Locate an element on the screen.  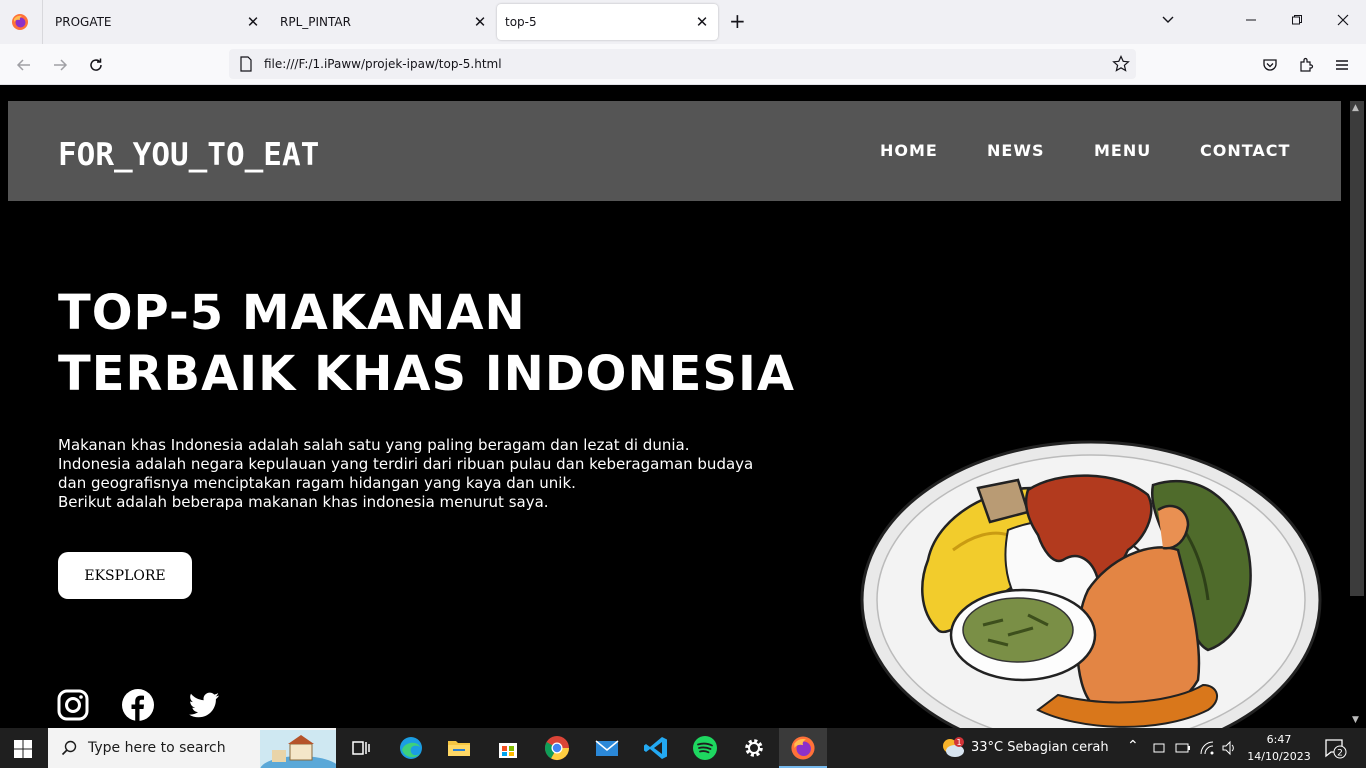
taskbar-search-box: Type here to search is located at coordinates (192, 748).